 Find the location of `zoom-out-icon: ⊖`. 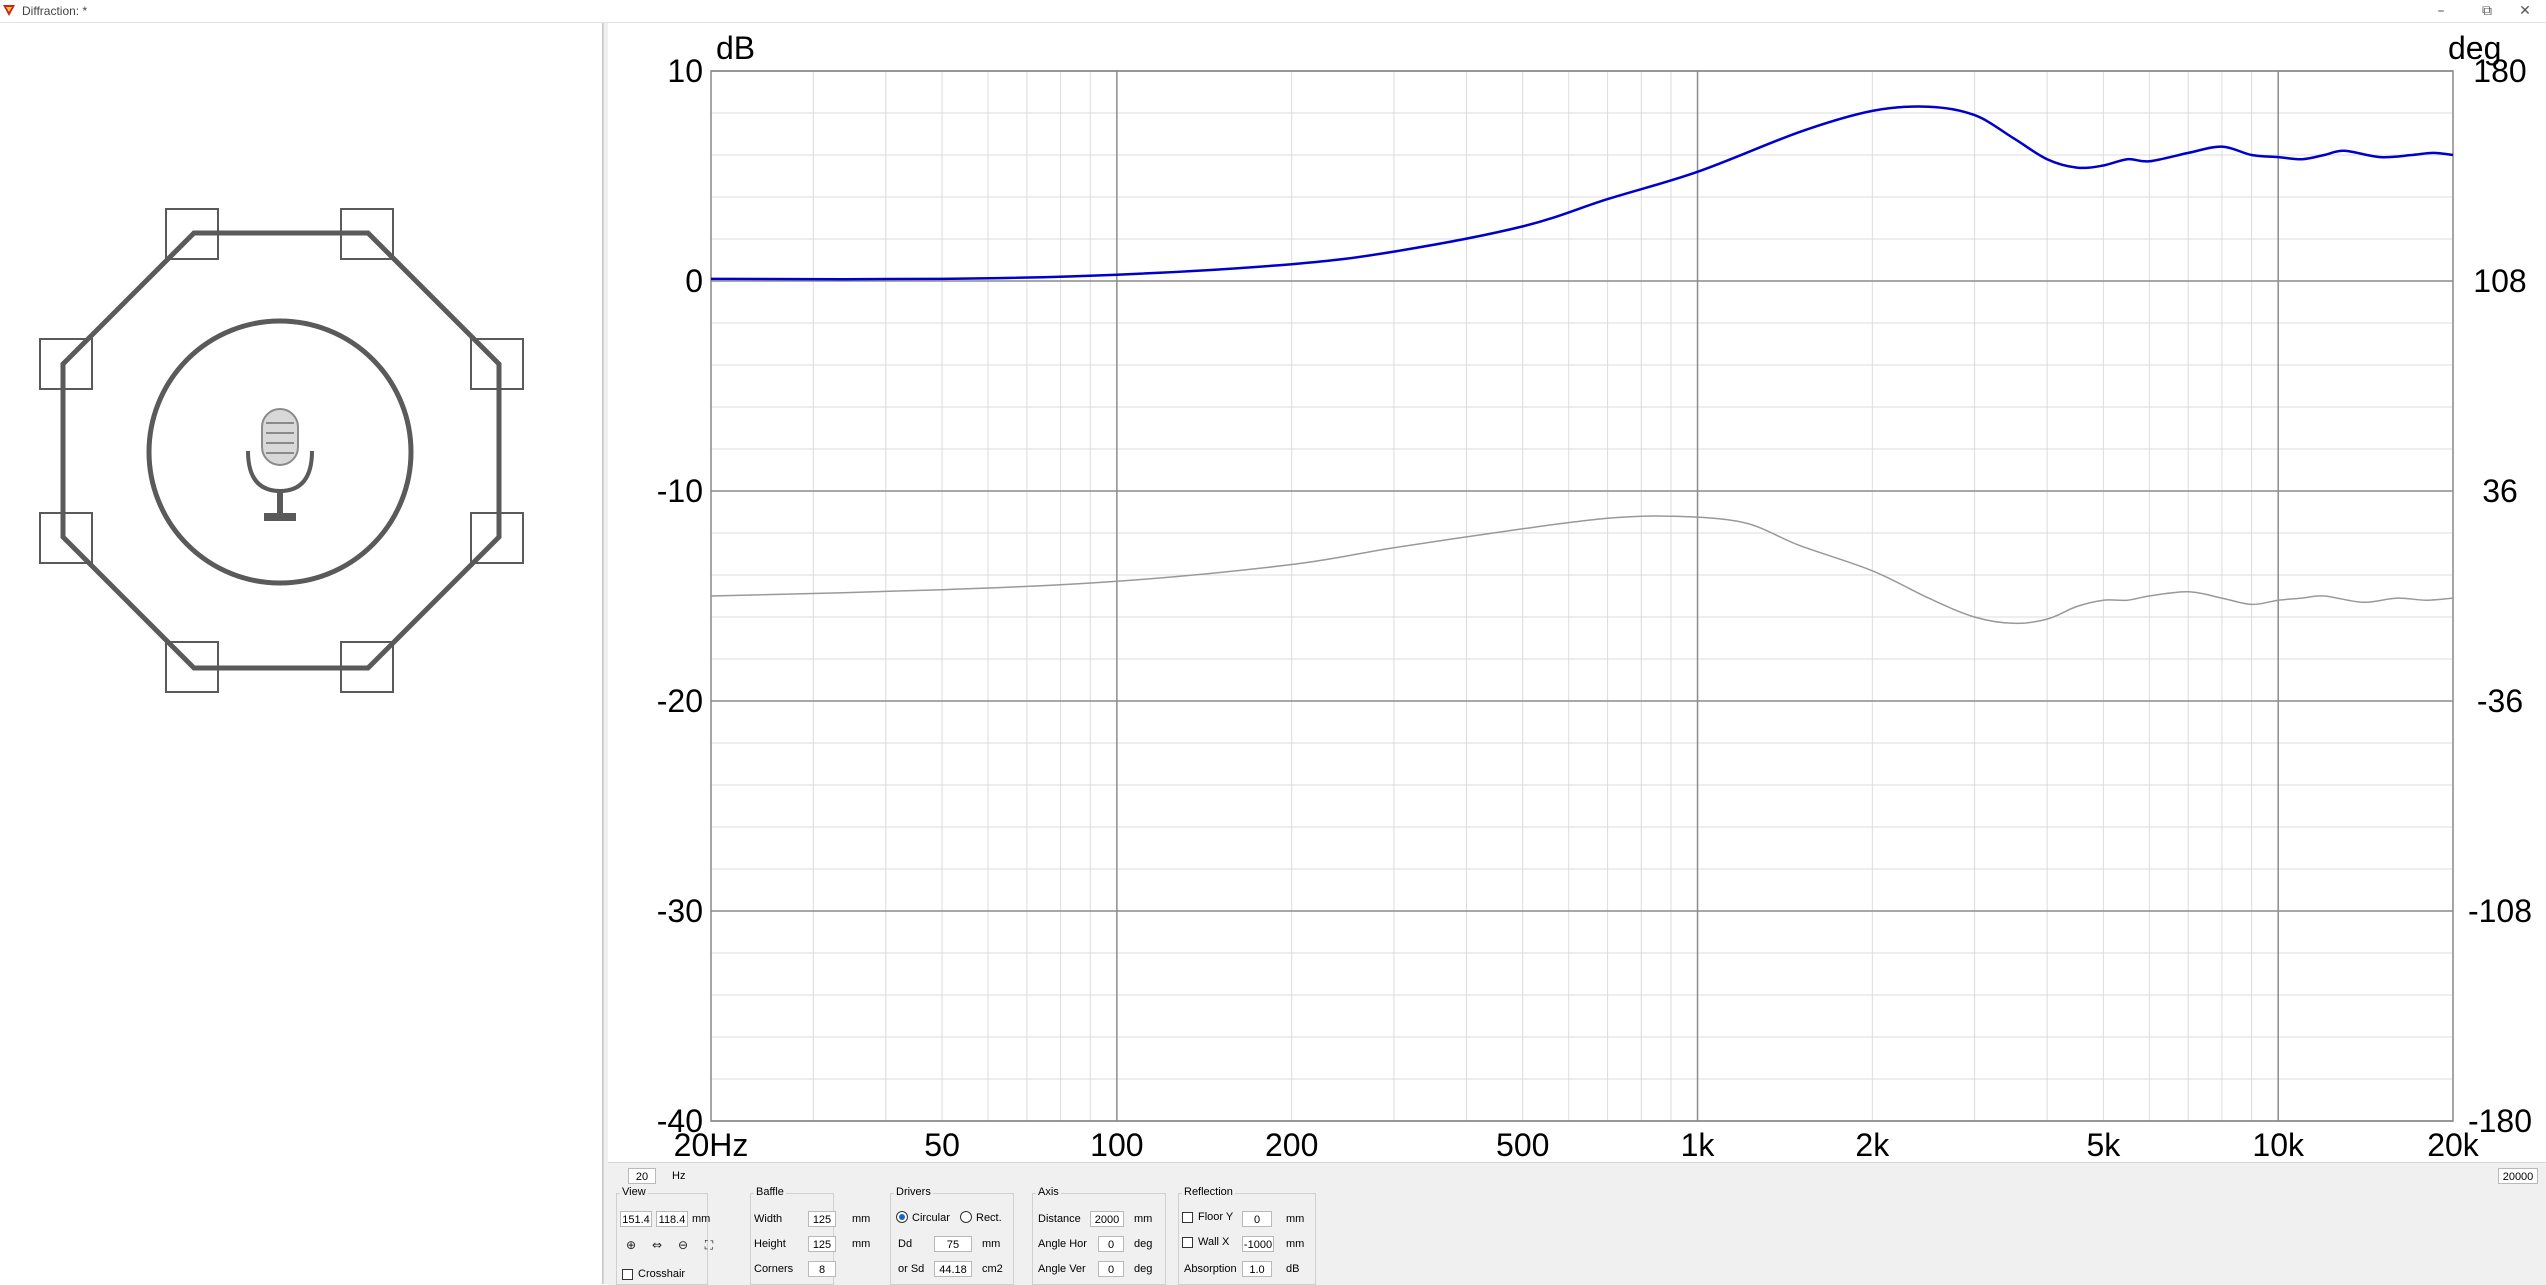

zoom-out-icon: ⊖ is located at coordinates (683, 1245).